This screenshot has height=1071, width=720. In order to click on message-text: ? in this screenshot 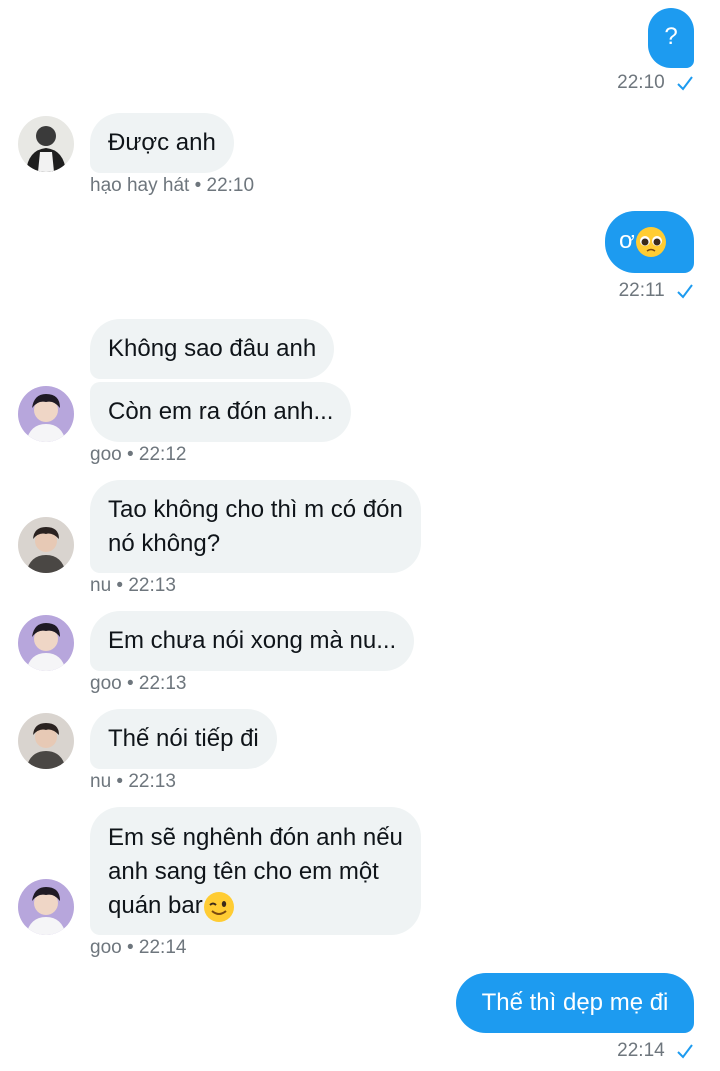, I will do `click(671, 36)`.